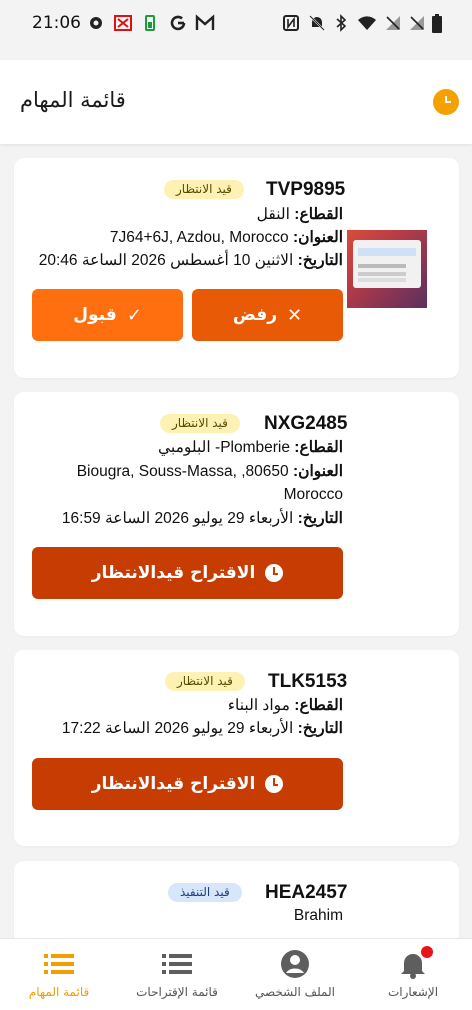 This screenshot has height=1010, width=472. Describe the element at coordinates (236, 24) in the screenshot. I see `status-bar: 21:06` at that location.